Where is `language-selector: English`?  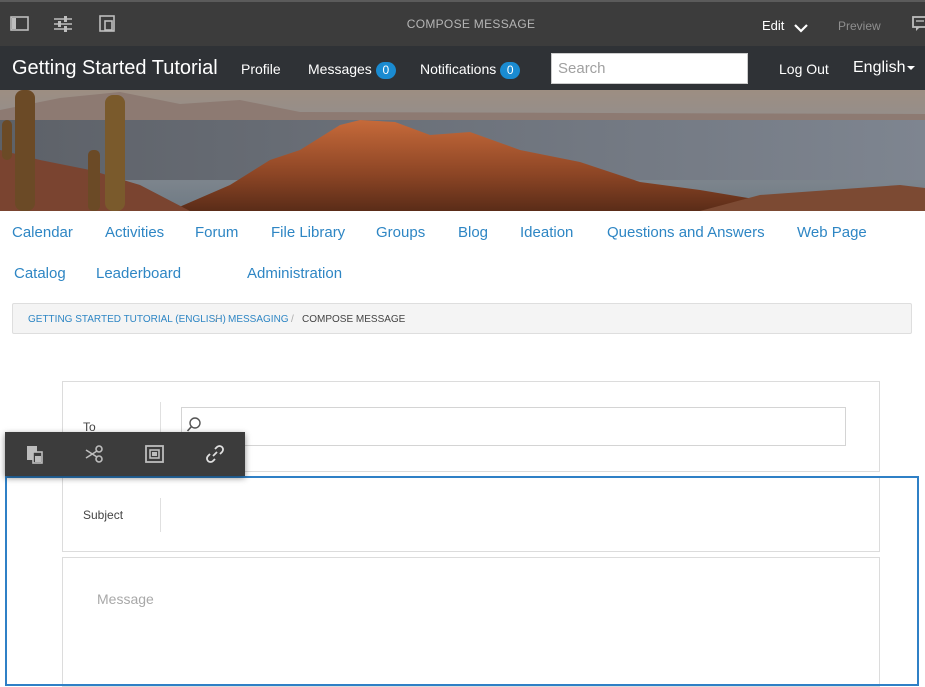
language-selector: English is located at coordinates (879, 68).